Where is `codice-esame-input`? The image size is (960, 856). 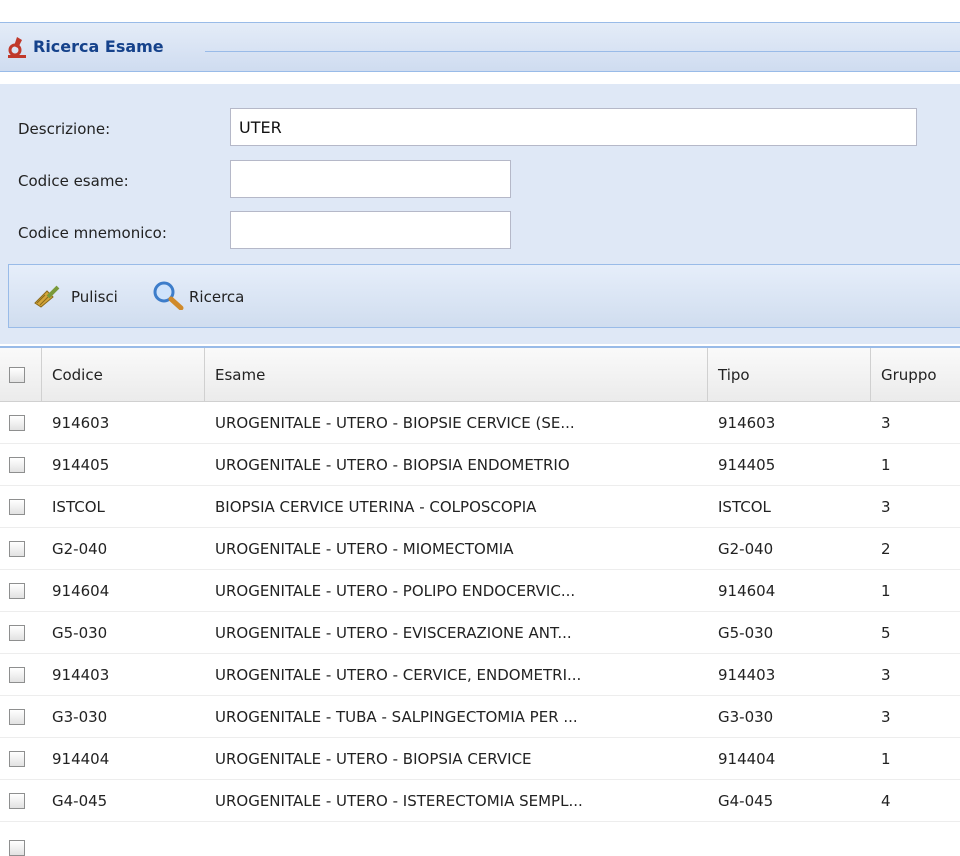 codice-esame-input is located at coordinates (370, 179).